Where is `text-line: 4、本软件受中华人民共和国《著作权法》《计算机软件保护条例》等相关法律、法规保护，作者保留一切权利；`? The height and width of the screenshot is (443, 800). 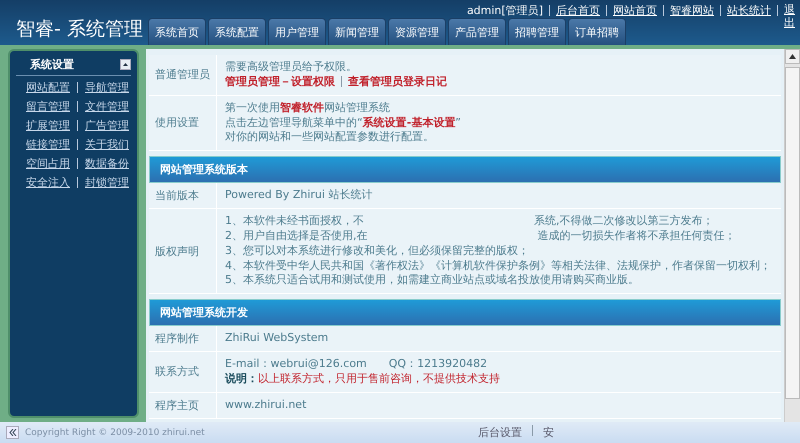
text-line: 4、本软件受中华人民共和国《著作权法》《计算机软件保护条例》等相关法律、法规保护，作者保留一切权利； is located at coordinates (498, 266).